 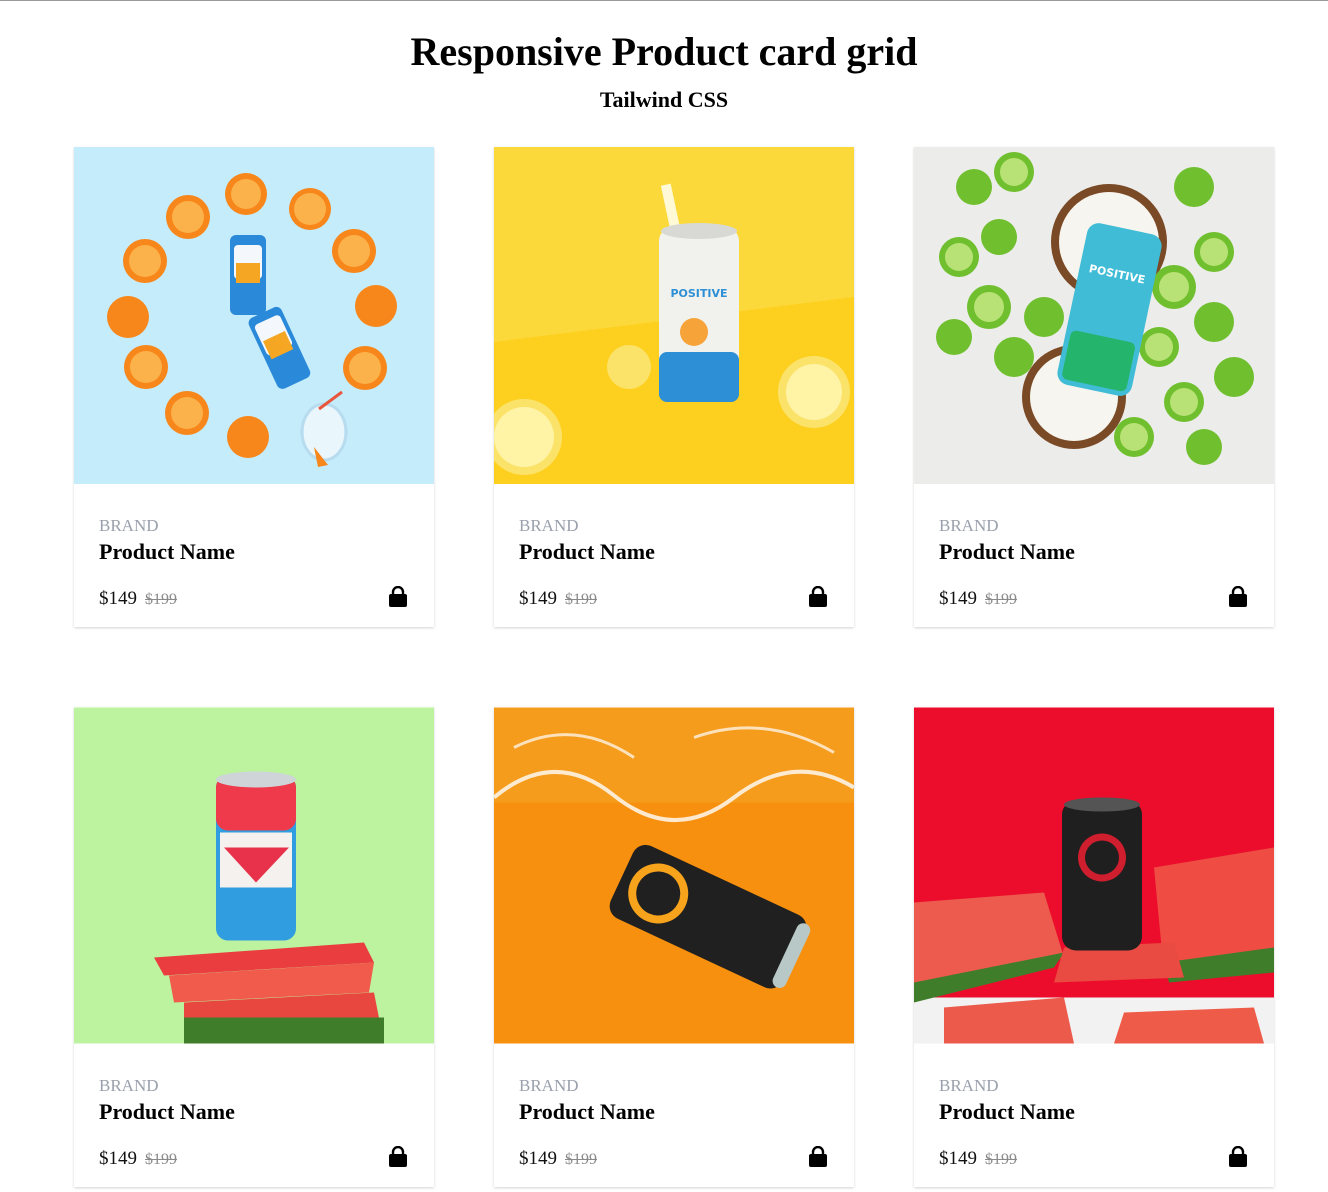 I want to click on page-subtitle: Tailwind CSS, so click(x=664, y=99).